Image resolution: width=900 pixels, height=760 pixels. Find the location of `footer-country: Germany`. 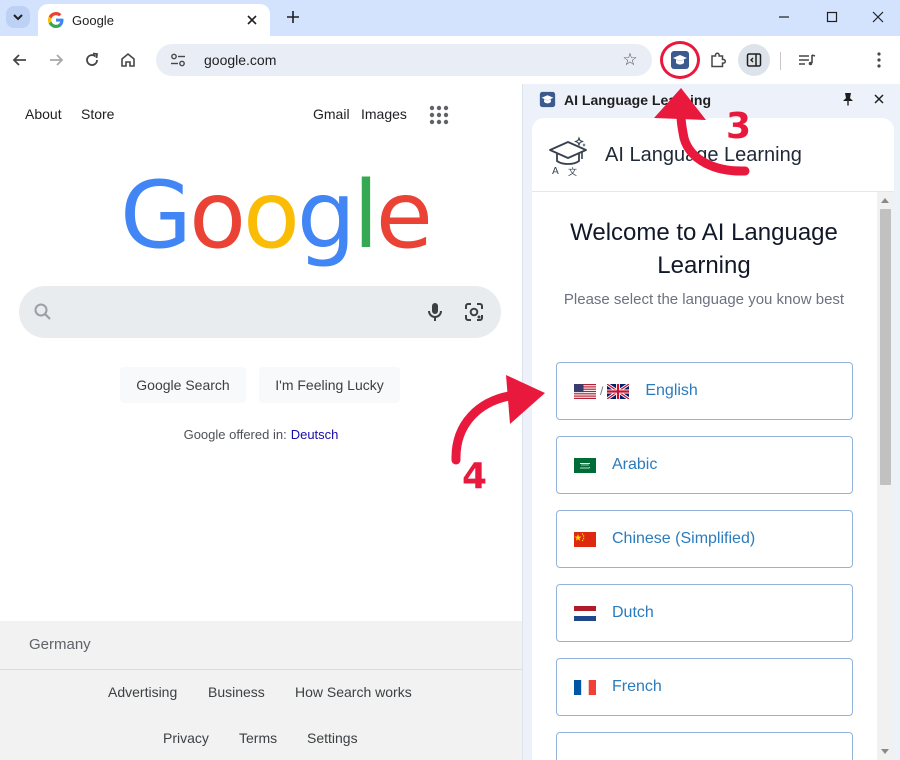

footer-country: Germany is located at coordinates (60, 644).